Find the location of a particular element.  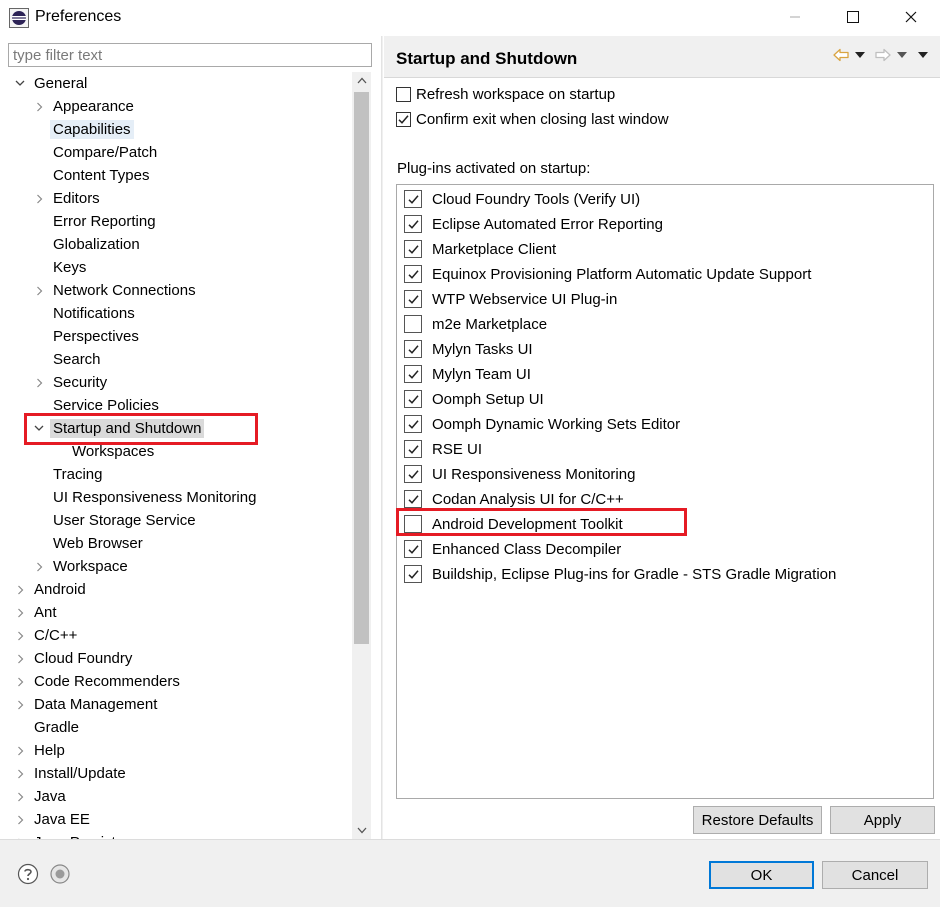

scroll-down-button is located at coordinates (361, 830).